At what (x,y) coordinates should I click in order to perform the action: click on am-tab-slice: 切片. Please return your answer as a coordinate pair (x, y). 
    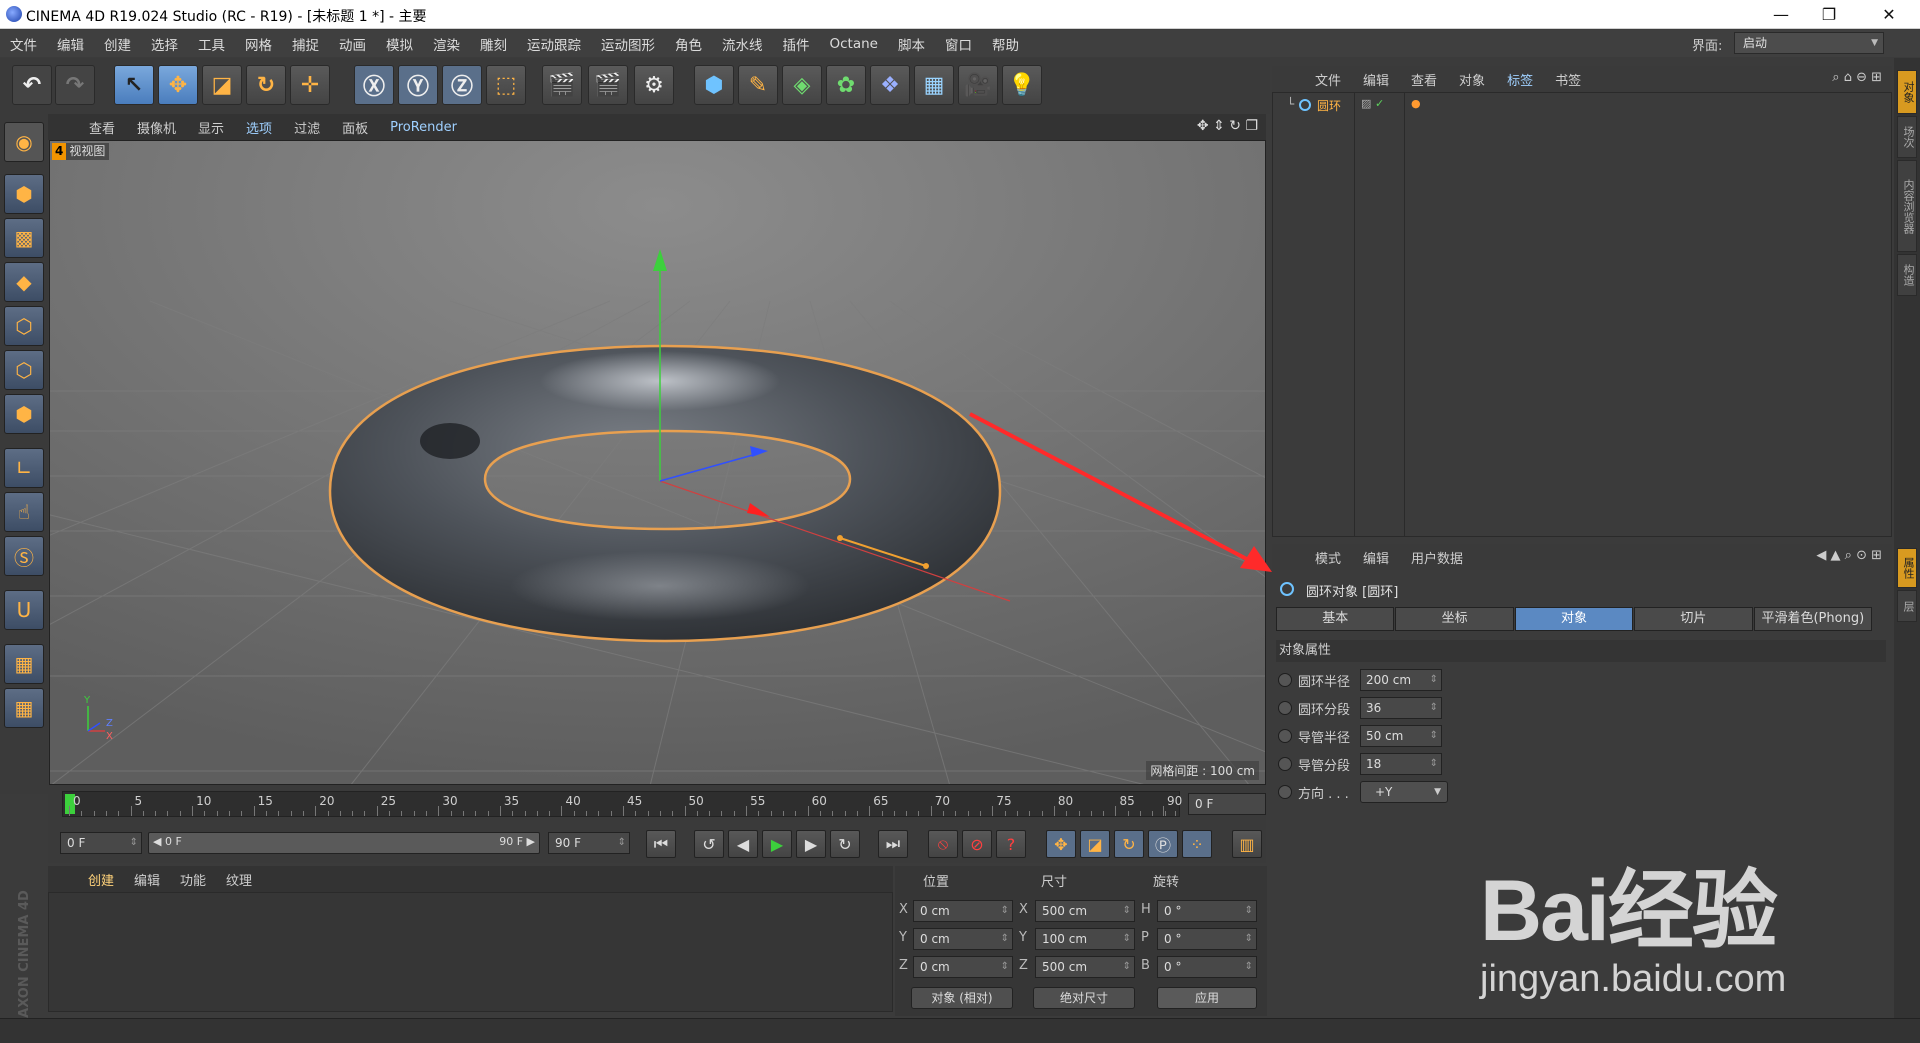
    Looking at the image, I should click on (1693, 619).